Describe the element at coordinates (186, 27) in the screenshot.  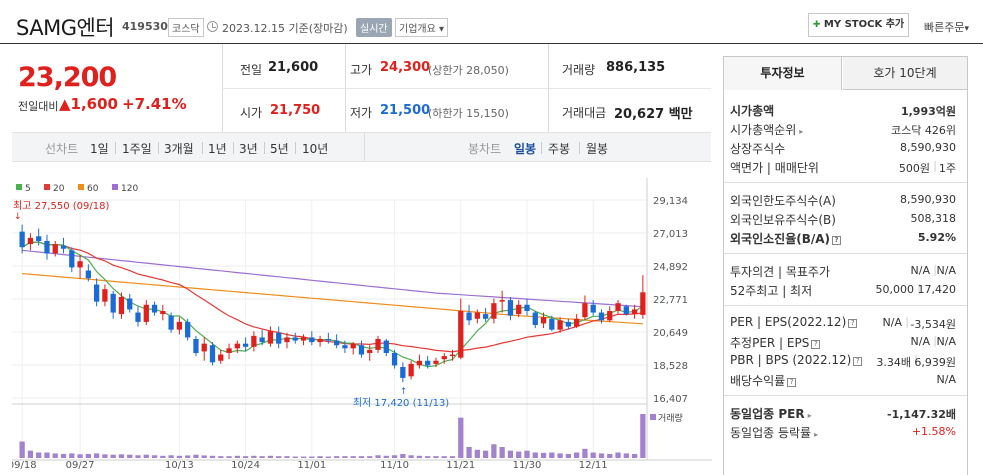
I see `market-badge: 코스닥` at that location.